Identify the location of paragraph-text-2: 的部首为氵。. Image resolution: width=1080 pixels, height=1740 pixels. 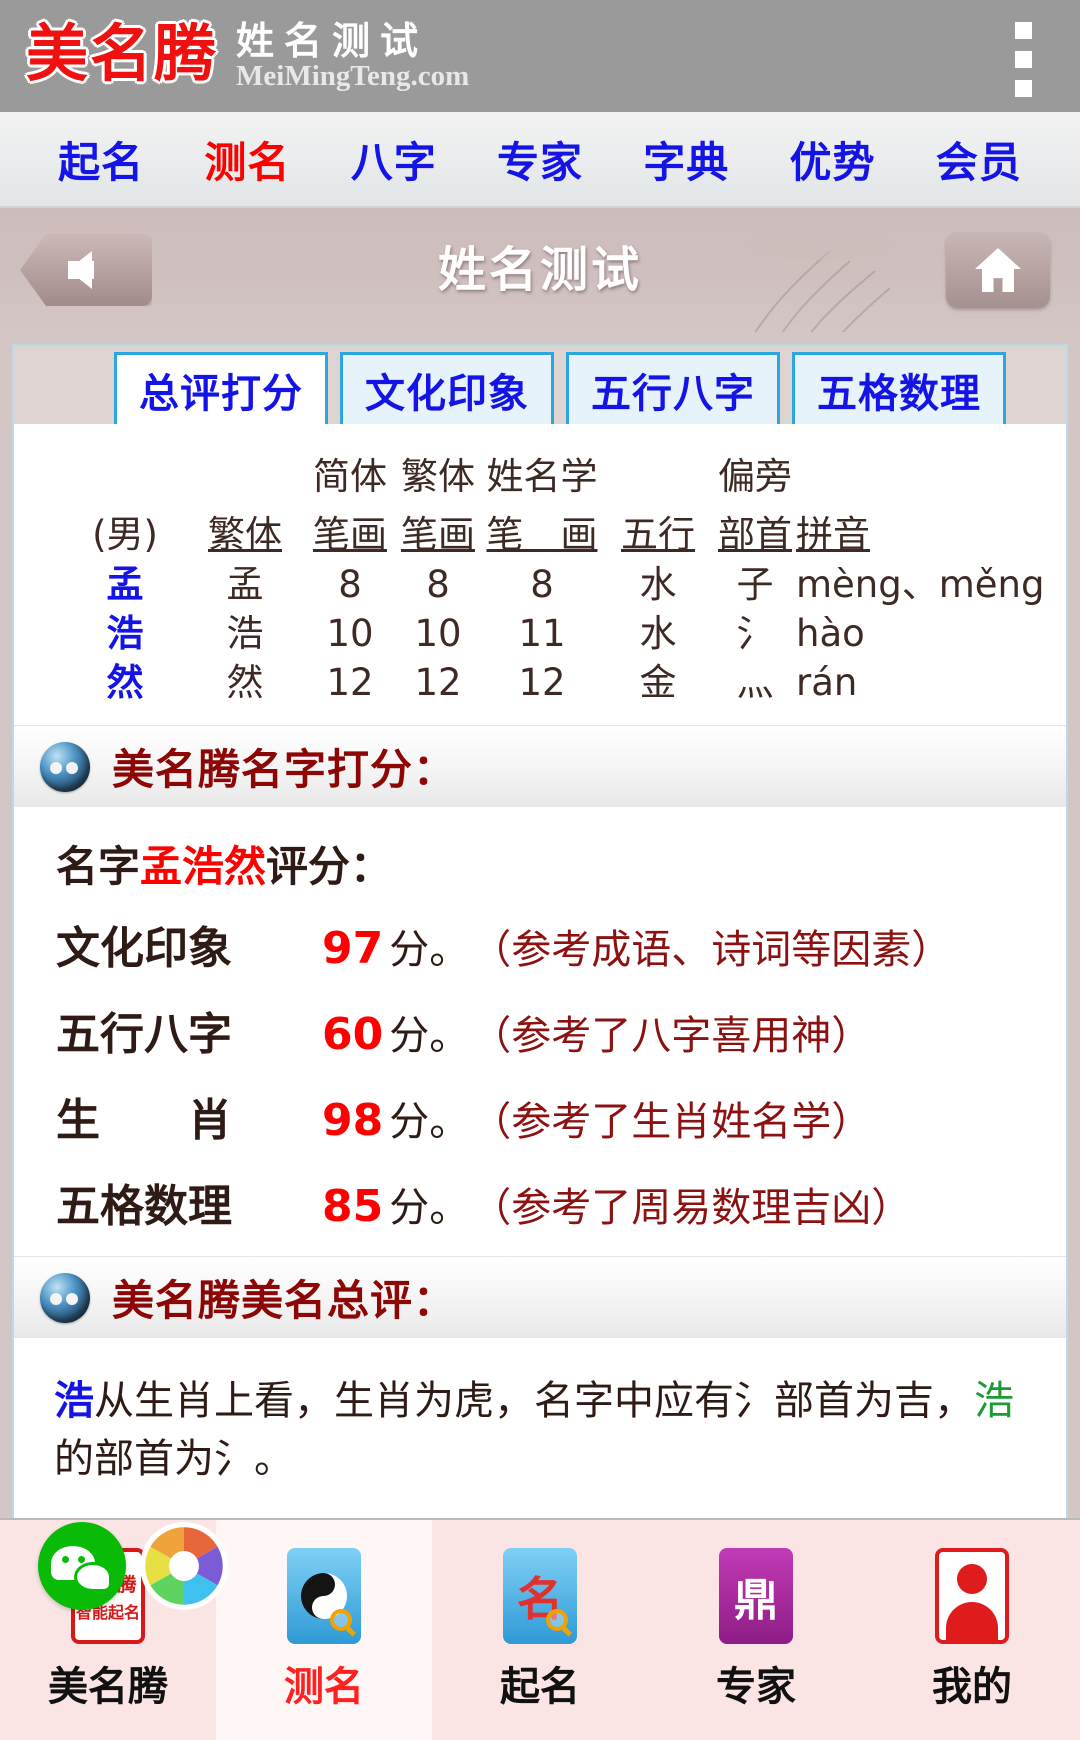
(174, 1459).